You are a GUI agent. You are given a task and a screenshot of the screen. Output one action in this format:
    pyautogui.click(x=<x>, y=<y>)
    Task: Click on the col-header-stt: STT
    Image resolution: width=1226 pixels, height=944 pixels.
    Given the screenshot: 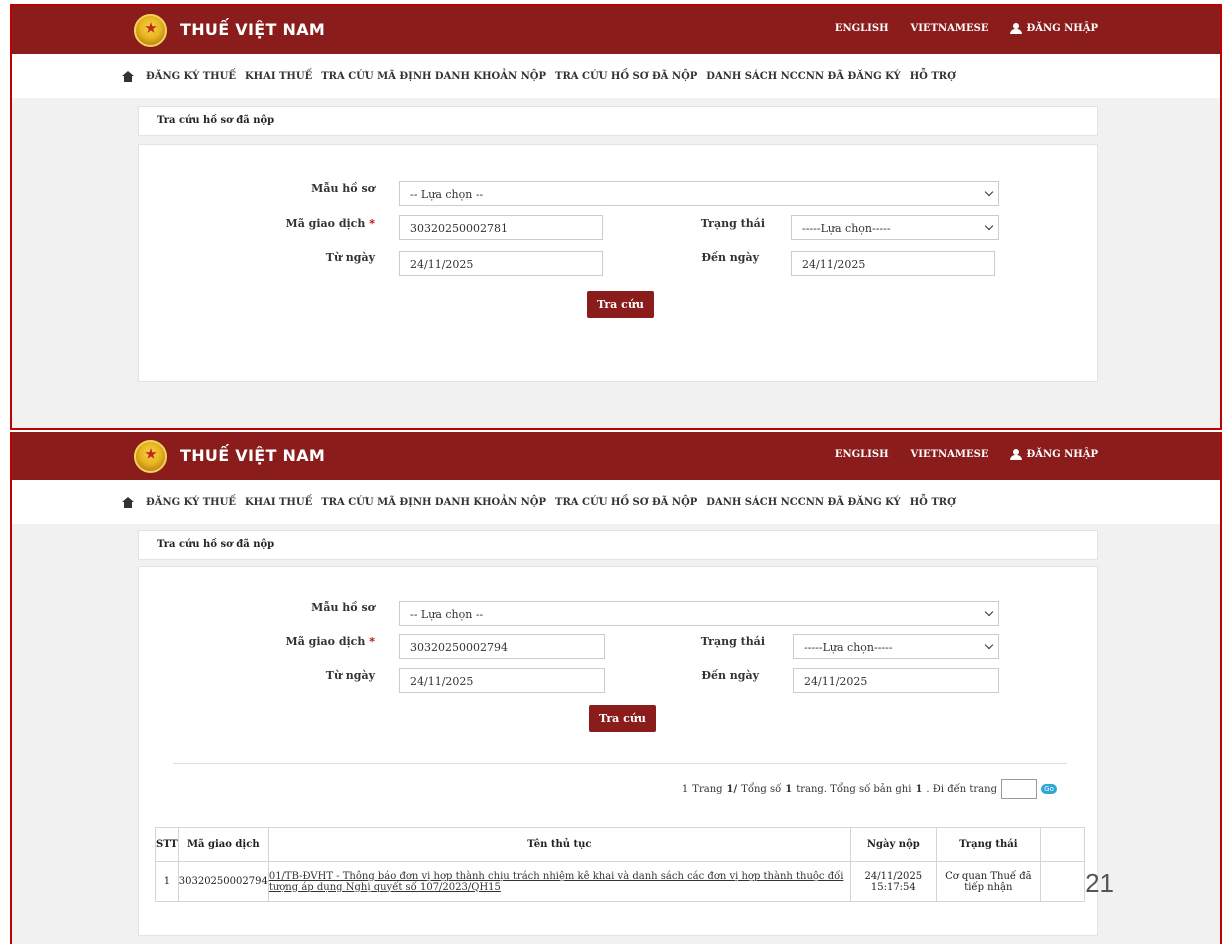 What is the action you would take?
    pyautogui.click(x=167, y=844)
    